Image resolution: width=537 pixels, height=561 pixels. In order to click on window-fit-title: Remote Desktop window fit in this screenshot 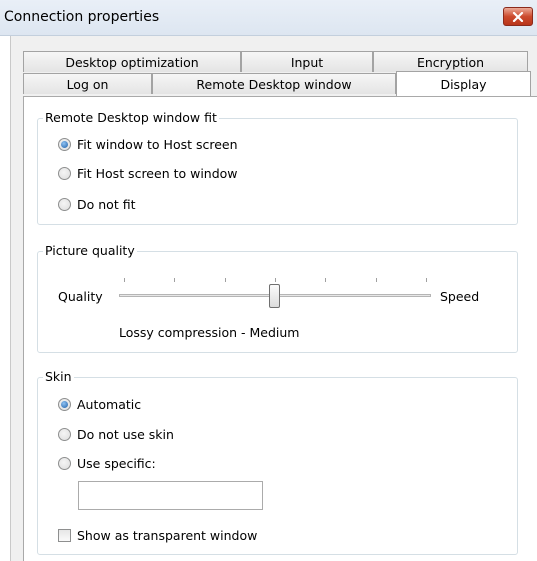, I will do `click(131, 117)`.